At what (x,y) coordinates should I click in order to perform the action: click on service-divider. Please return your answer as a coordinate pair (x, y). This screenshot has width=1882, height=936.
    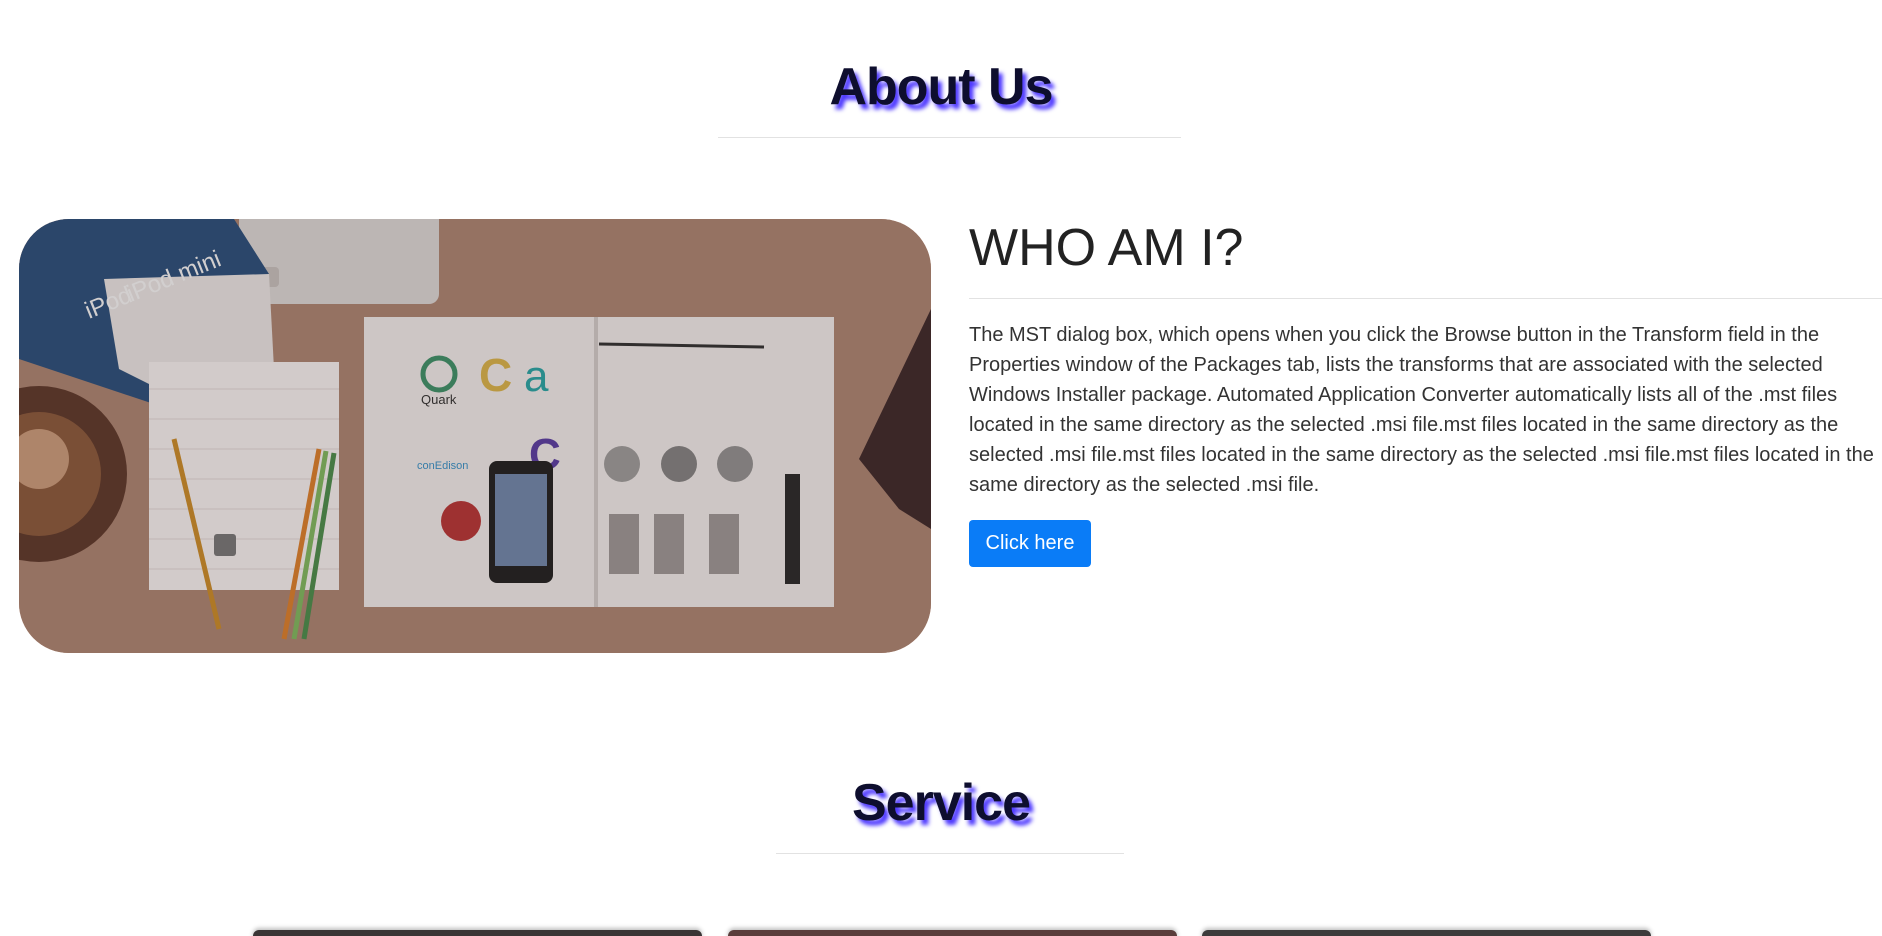
    Looking at the image, I should click on (950, 853).